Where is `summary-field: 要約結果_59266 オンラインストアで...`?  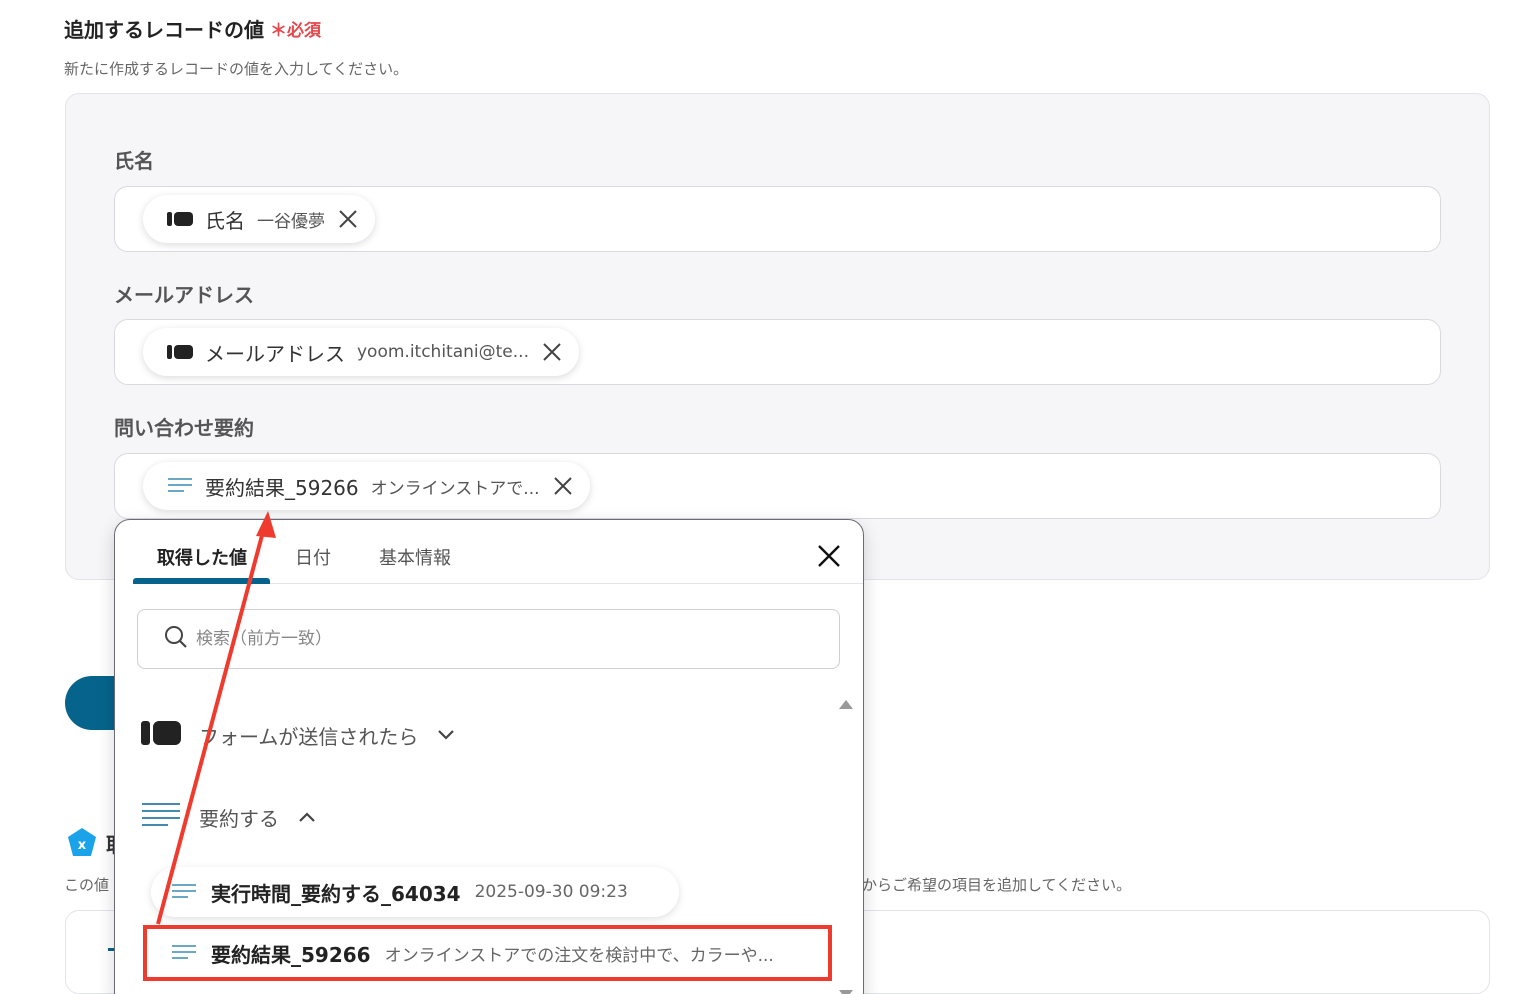
summary-field: 要約結果_59266 オンラインストアで... is located at coordinates (777, 486).